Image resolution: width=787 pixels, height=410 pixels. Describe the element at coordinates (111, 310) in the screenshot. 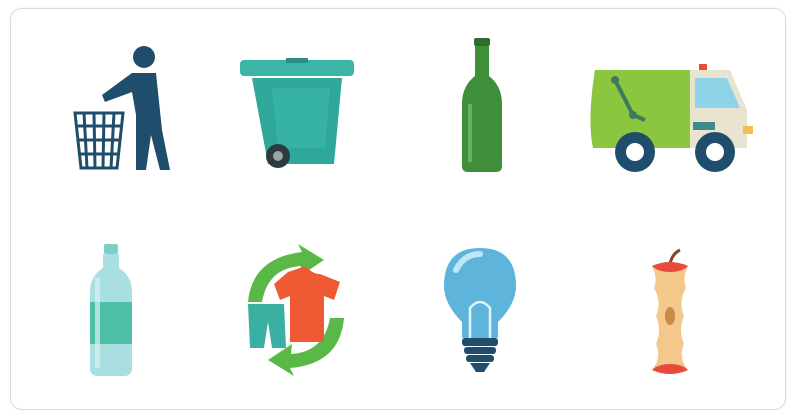

I see `plastic-bottle-icon` at that location.